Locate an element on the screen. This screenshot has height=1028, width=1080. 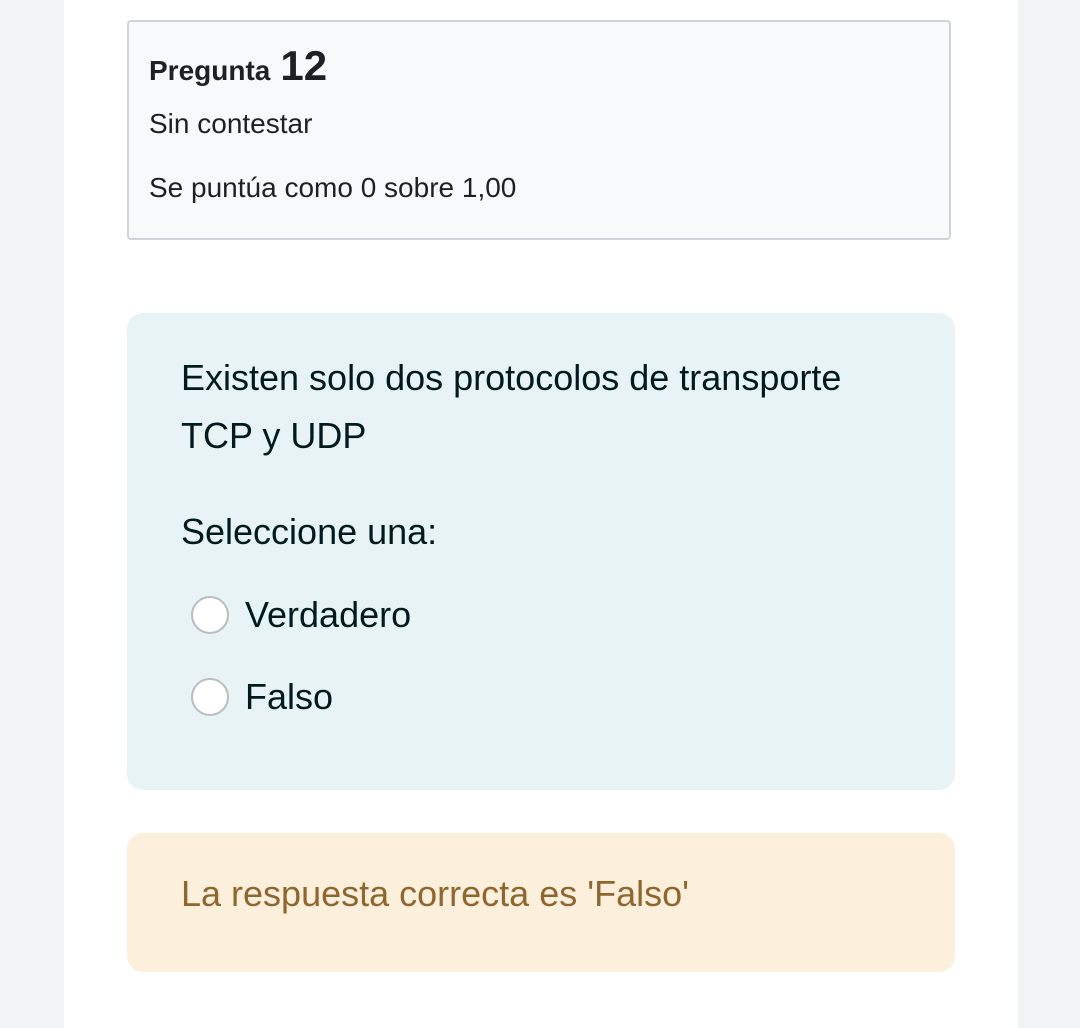
right-answer-feedback: La respuesta correcta es 'Falso' is located at coordinates (541, 902).